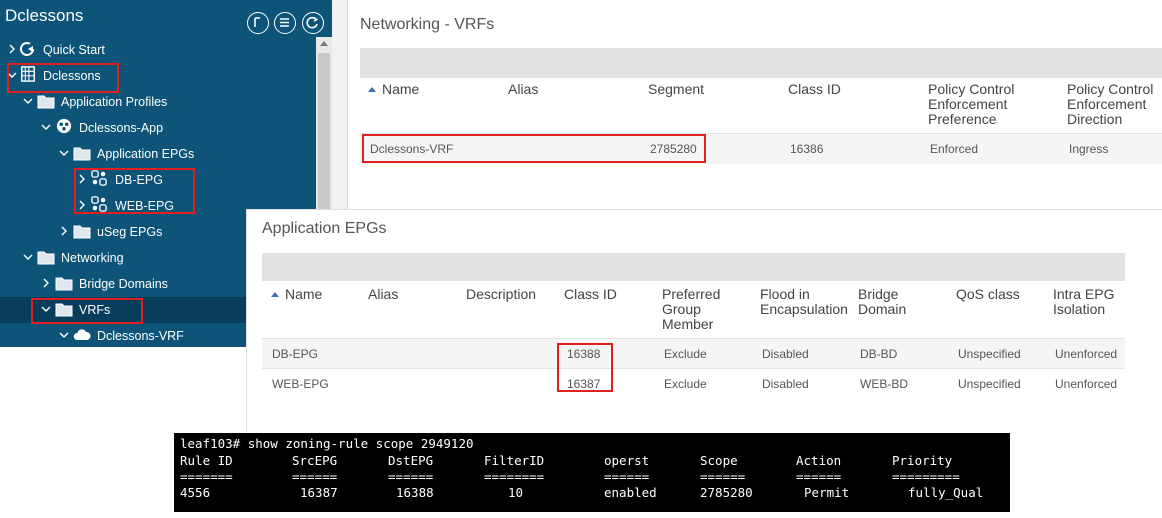  Describe the element at coordinates (761, 63) in the screenshot. I see `vrf-toolbar` at that location.